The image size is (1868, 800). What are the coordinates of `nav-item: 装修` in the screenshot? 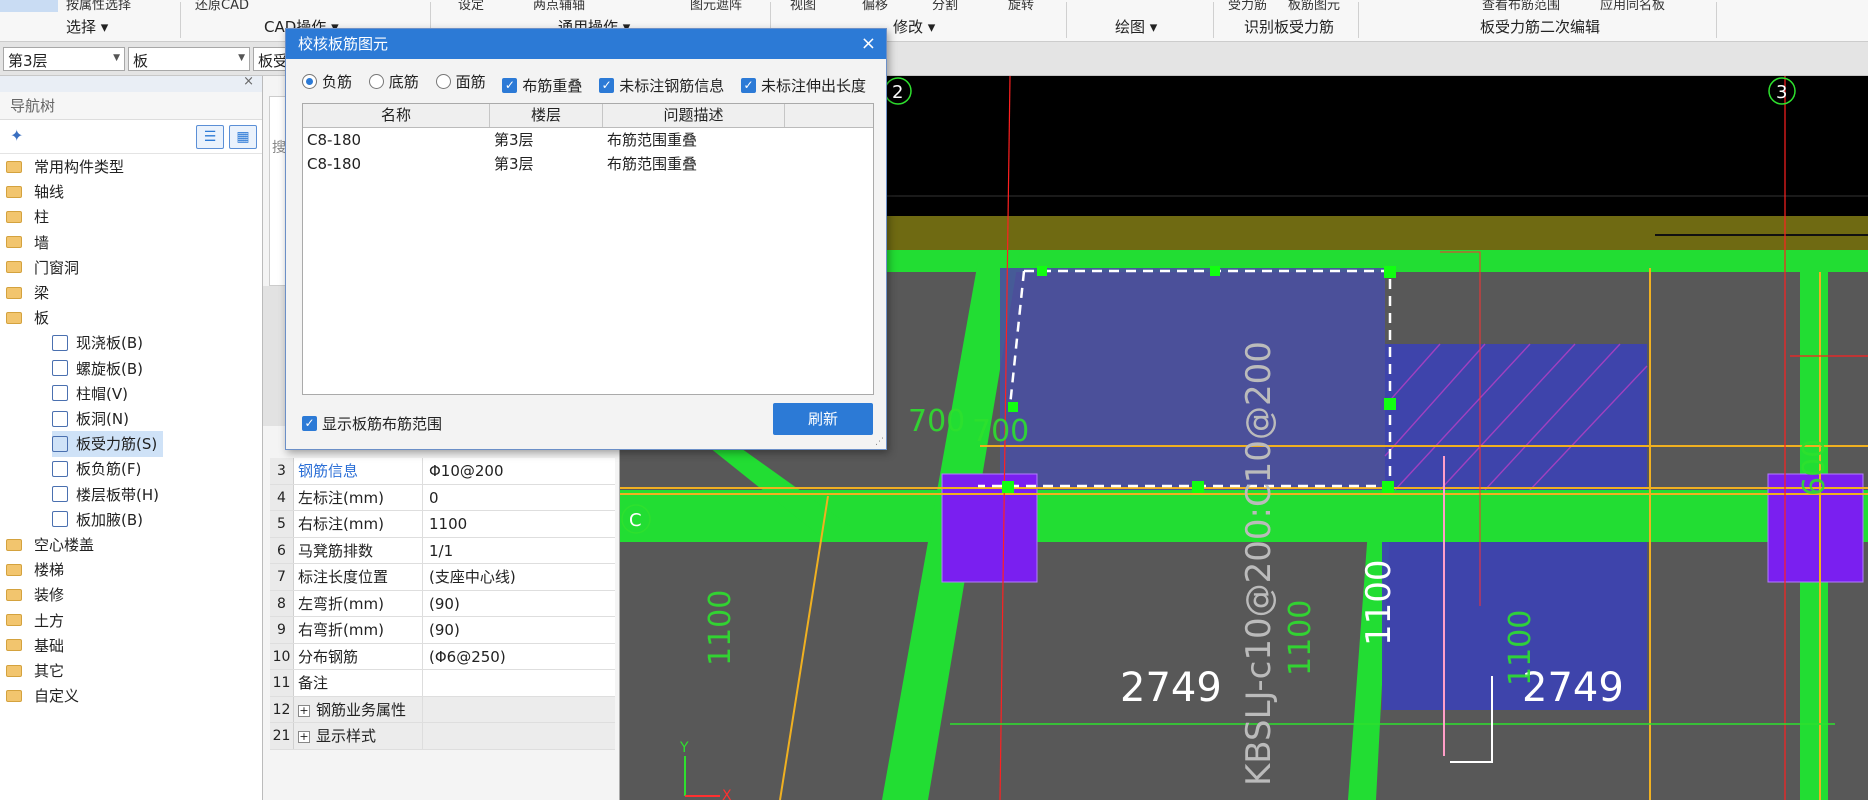 It's located at (35, 595).